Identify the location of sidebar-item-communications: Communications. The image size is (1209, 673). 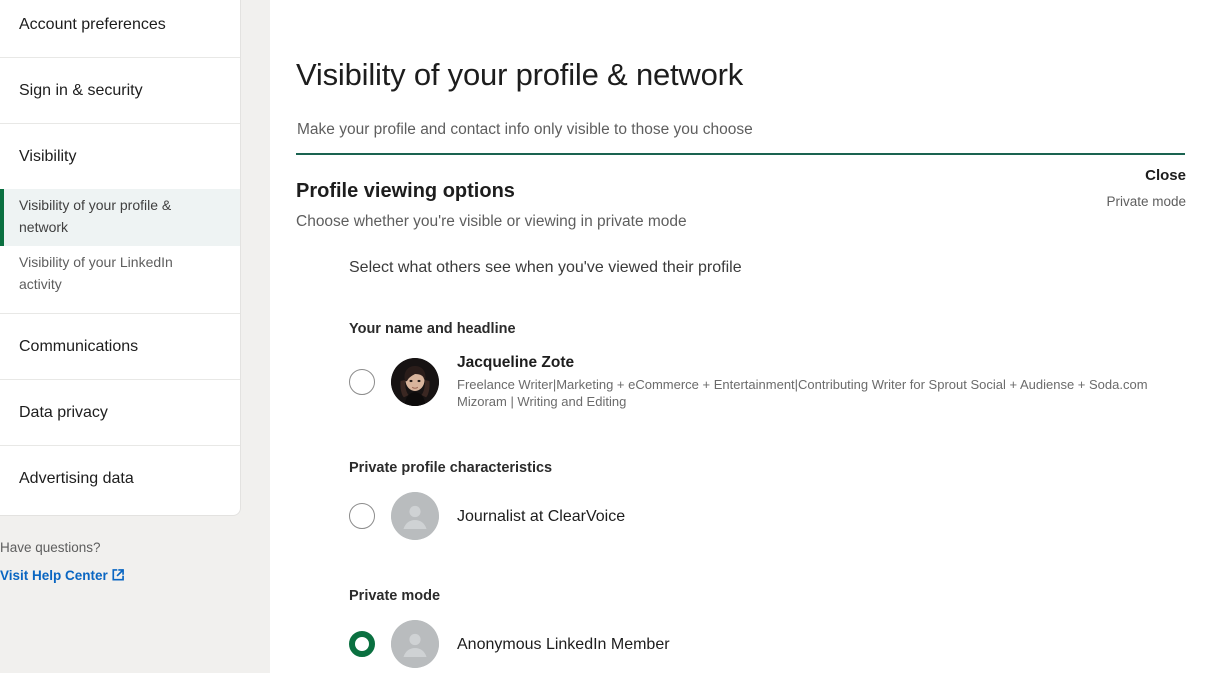
(120, 346).